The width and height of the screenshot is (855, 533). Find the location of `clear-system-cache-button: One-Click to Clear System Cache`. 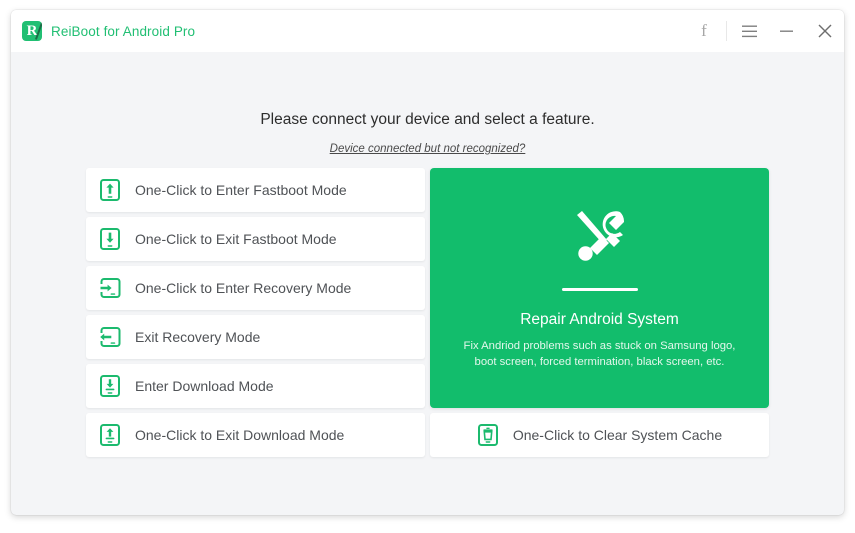

clear-system-cache-button: One-Click to Clear System Cache is located at coordinates (599, 435).